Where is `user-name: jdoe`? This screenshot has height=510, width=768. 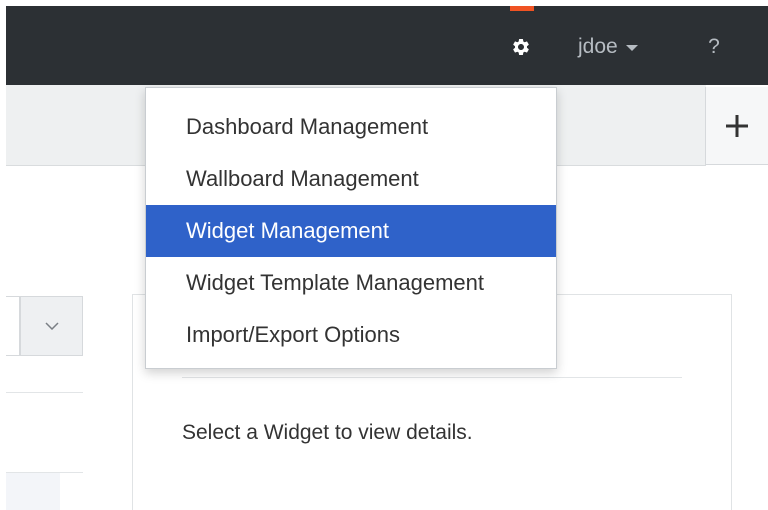 user-name: jdoe is located at coordinates (598, 46).